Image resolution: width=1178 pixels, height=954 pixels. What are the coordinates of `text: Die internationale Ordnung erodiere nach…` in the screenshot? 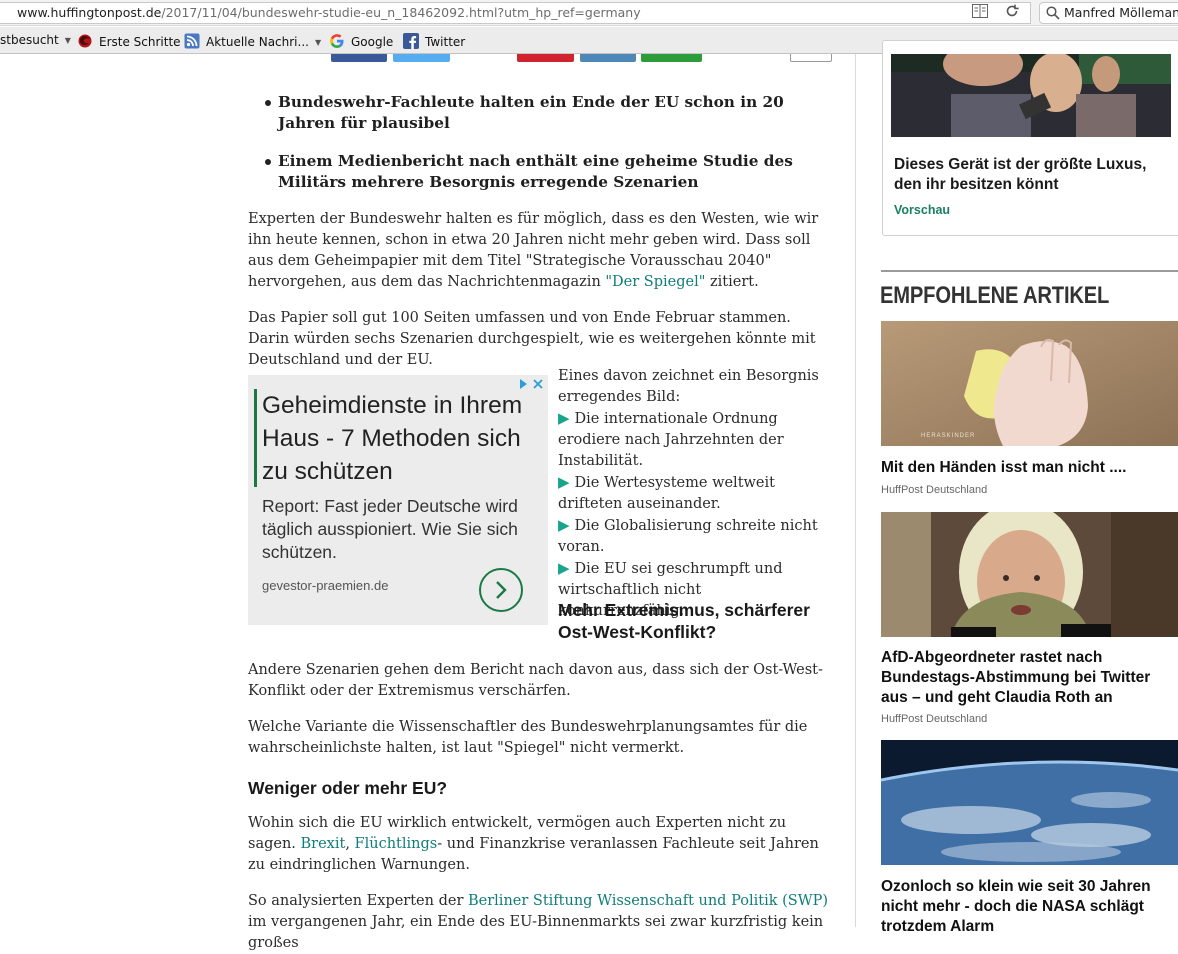 It's located at (671, 440).